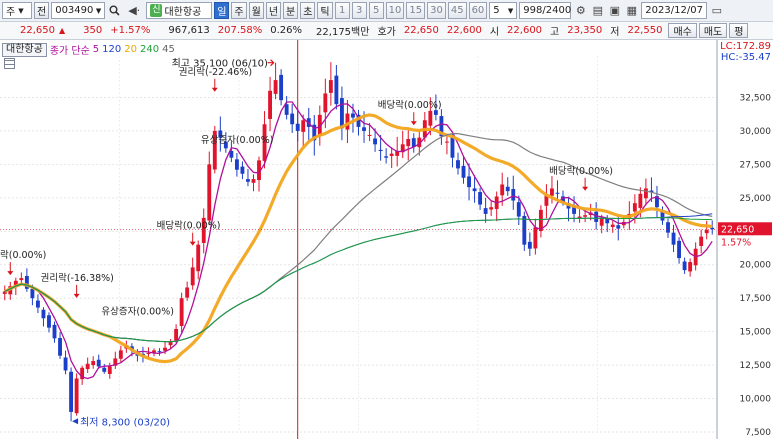 This screenshot has width=773, height=439. Describe the element at coordinates (510, 10) in the screenshot. I see `chevron-down-icon: ▼` at that location.